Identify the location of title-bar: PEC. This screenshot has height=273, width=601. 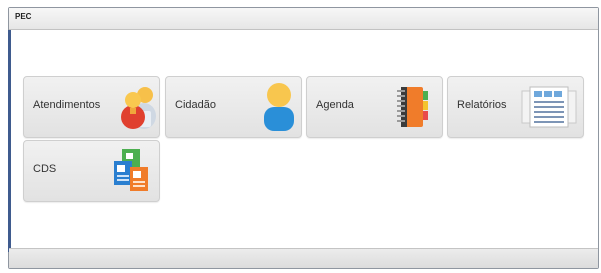
(303, 19).